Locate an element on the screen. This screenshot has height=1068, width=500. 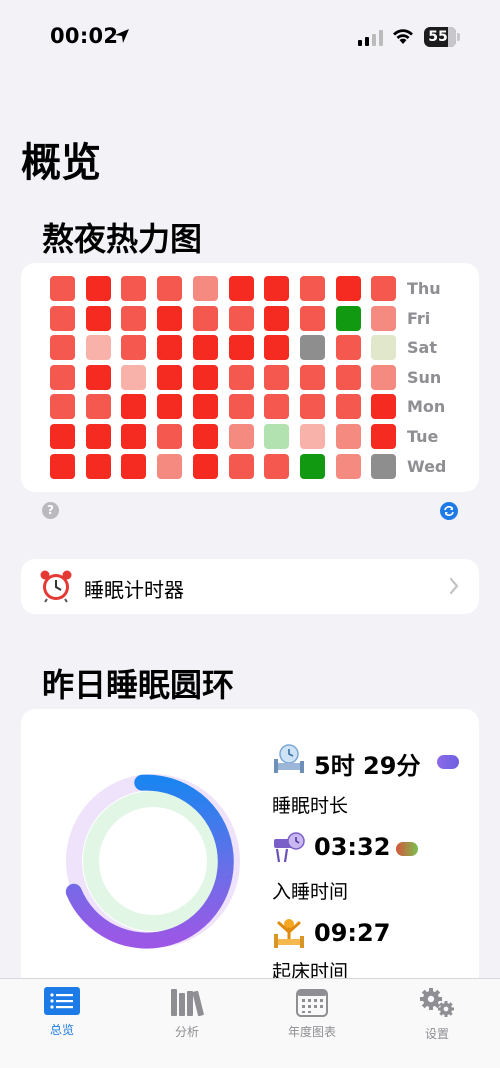
status-bar: 00:02 55 is located at coordinates (250, 37).